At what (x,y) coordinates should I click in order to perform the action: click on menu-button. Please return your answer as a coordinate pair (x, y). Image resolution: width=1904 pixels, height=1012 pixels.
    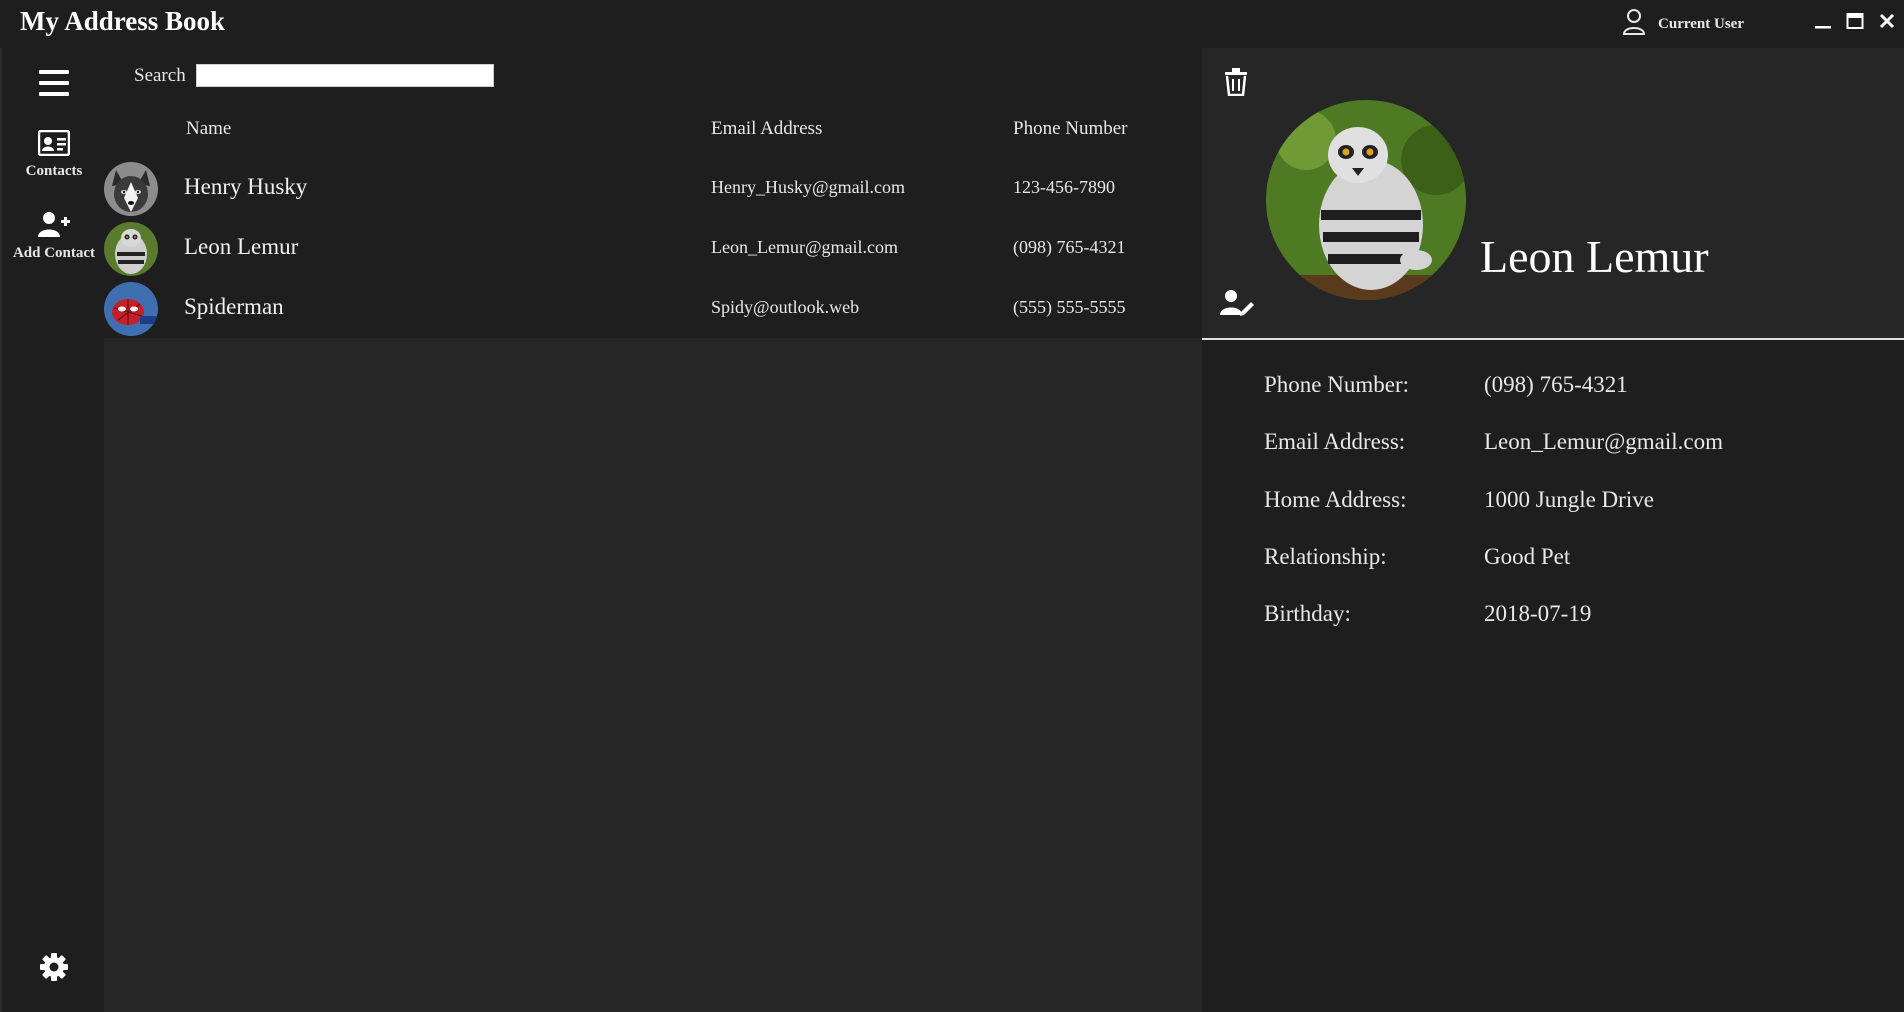
    Looking at the image, I should click on (54, 85).